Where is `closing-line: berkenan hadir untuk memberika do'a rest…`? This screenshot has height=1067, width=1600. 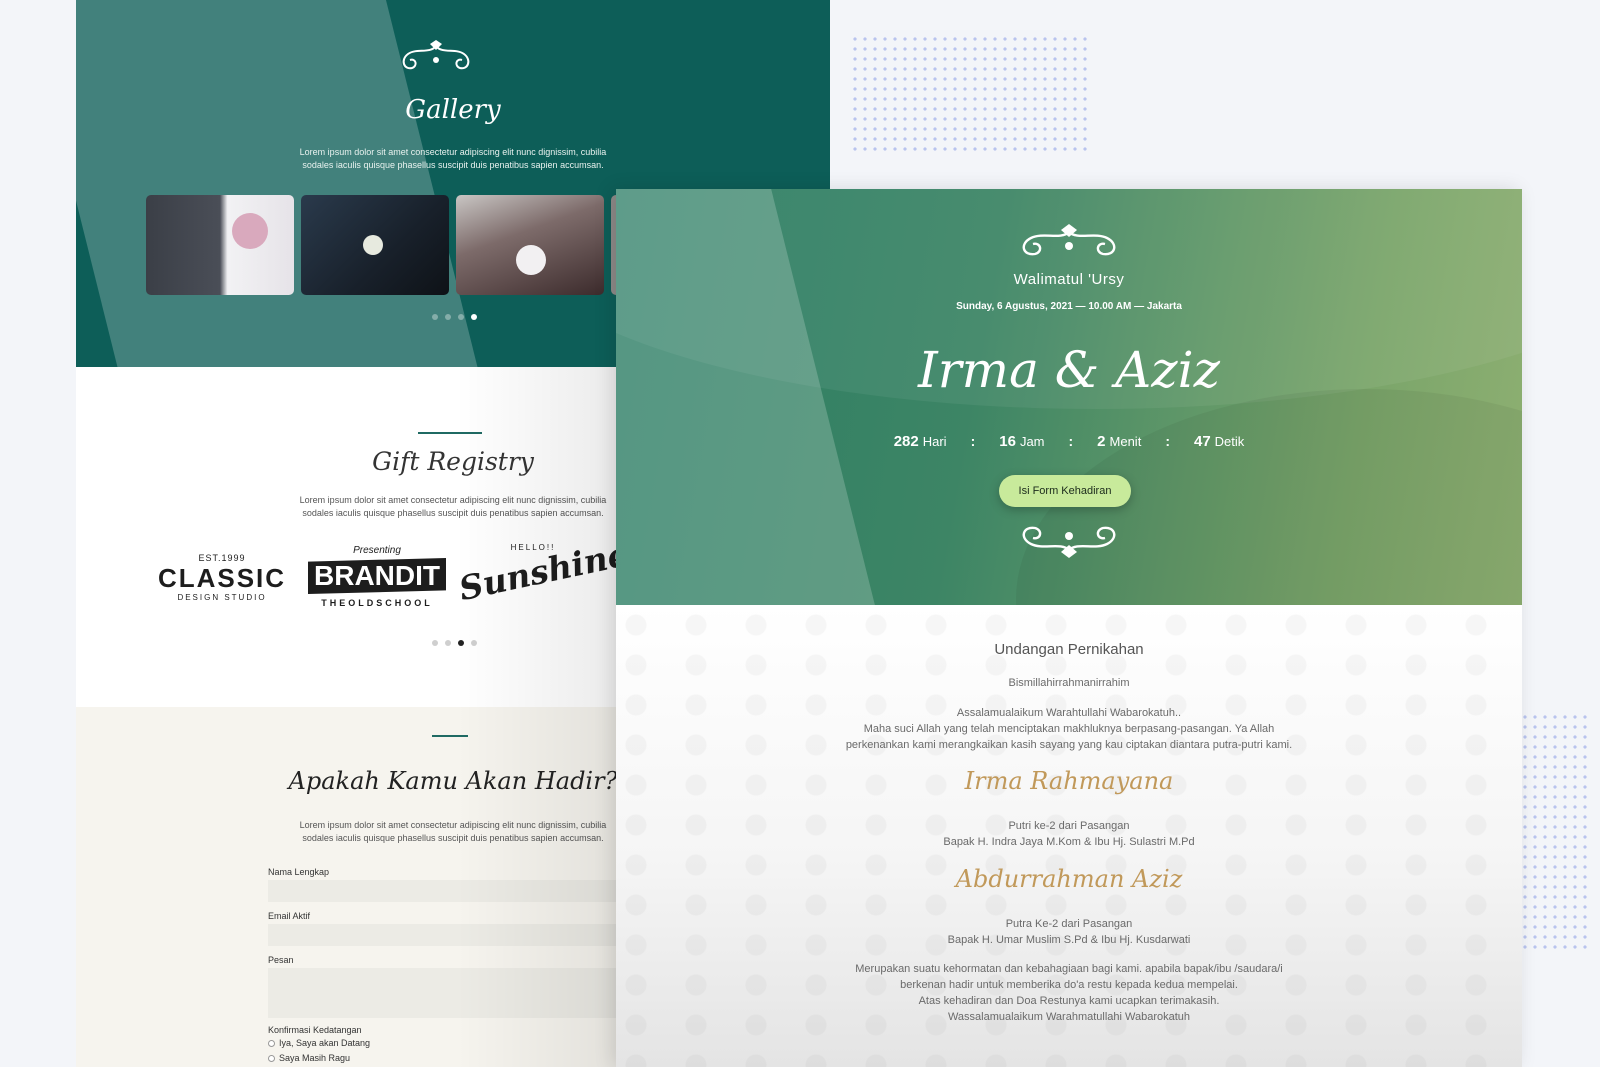
closing-line: berkenan hadir untuk memberika do'a rest… is located at coordinates (1069, 985).